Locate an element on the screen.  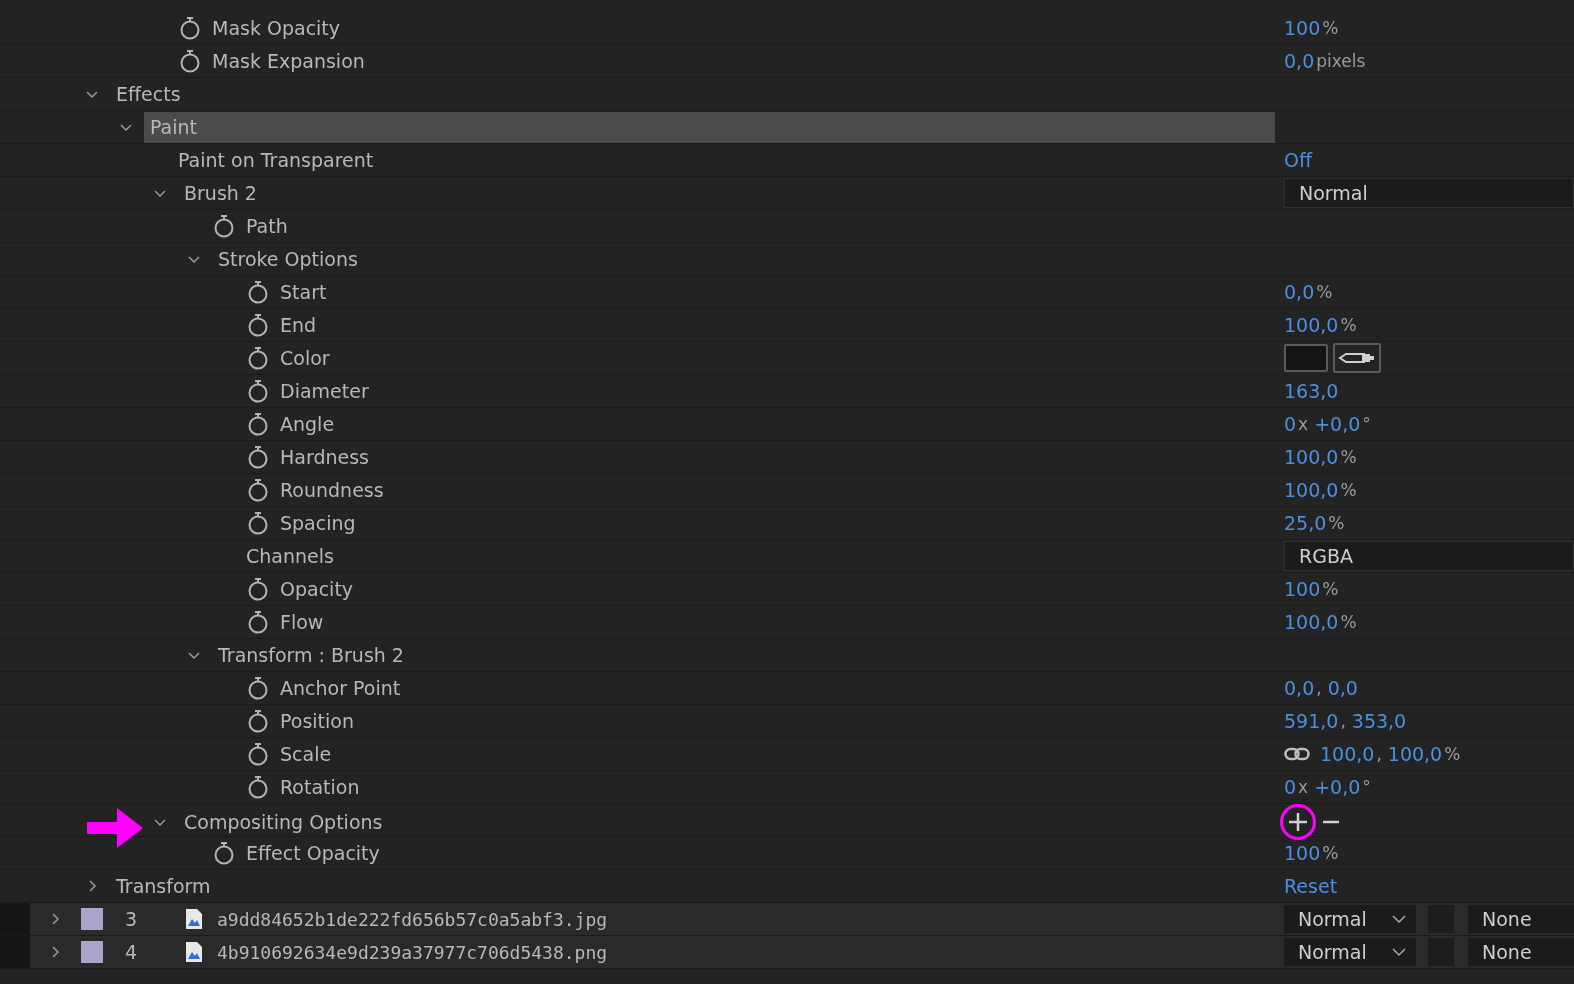
property-value: 163,0 is located at coordinates (1311, 391).